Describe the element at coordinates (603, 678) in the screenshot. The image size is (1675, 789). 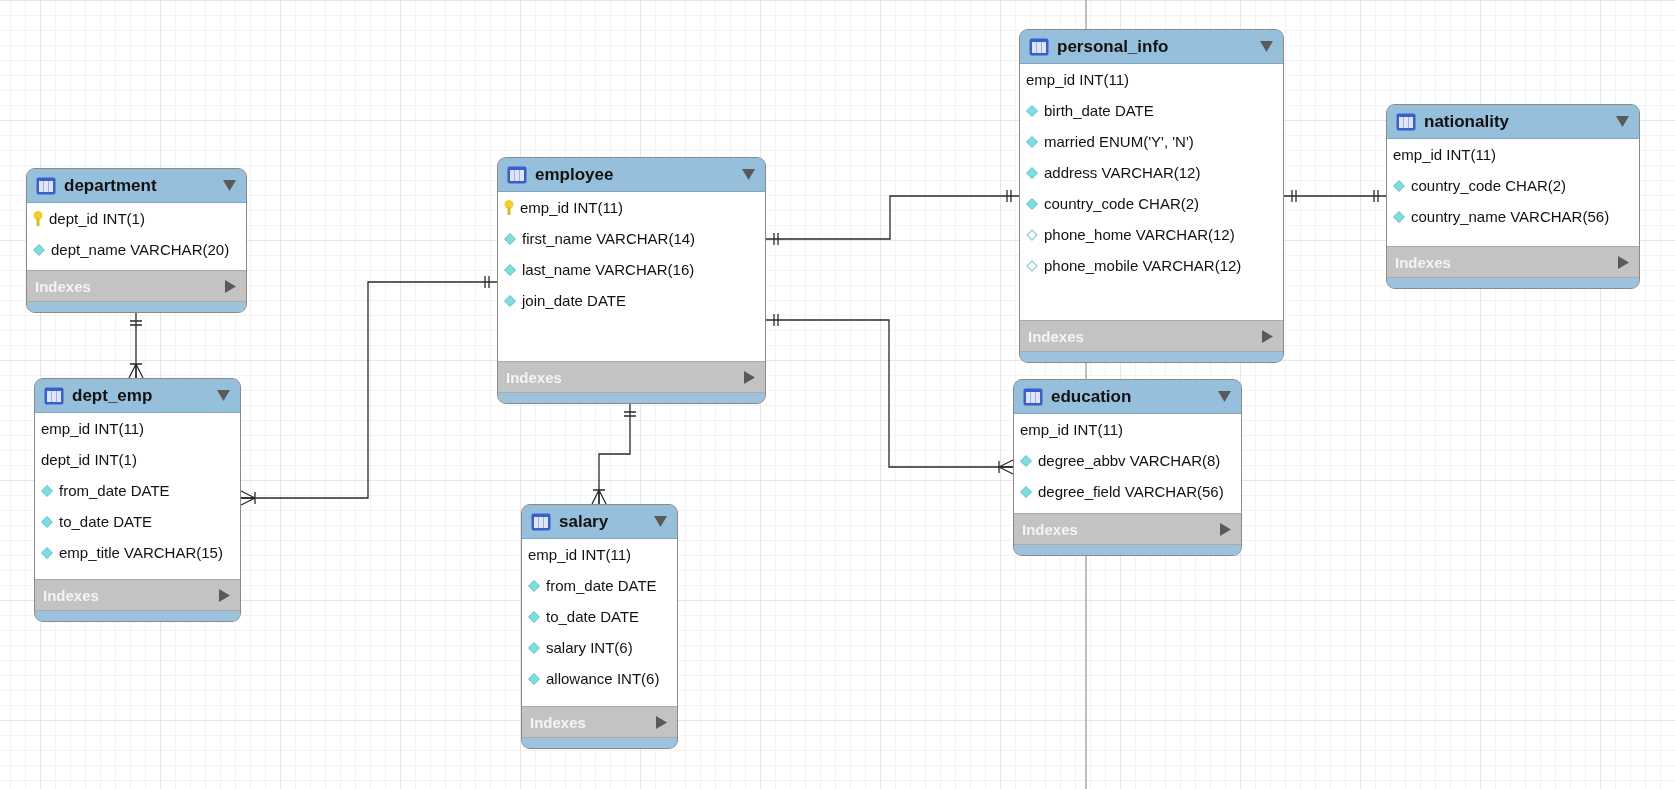
I see `column-text: allowance INT(6)` at that location.